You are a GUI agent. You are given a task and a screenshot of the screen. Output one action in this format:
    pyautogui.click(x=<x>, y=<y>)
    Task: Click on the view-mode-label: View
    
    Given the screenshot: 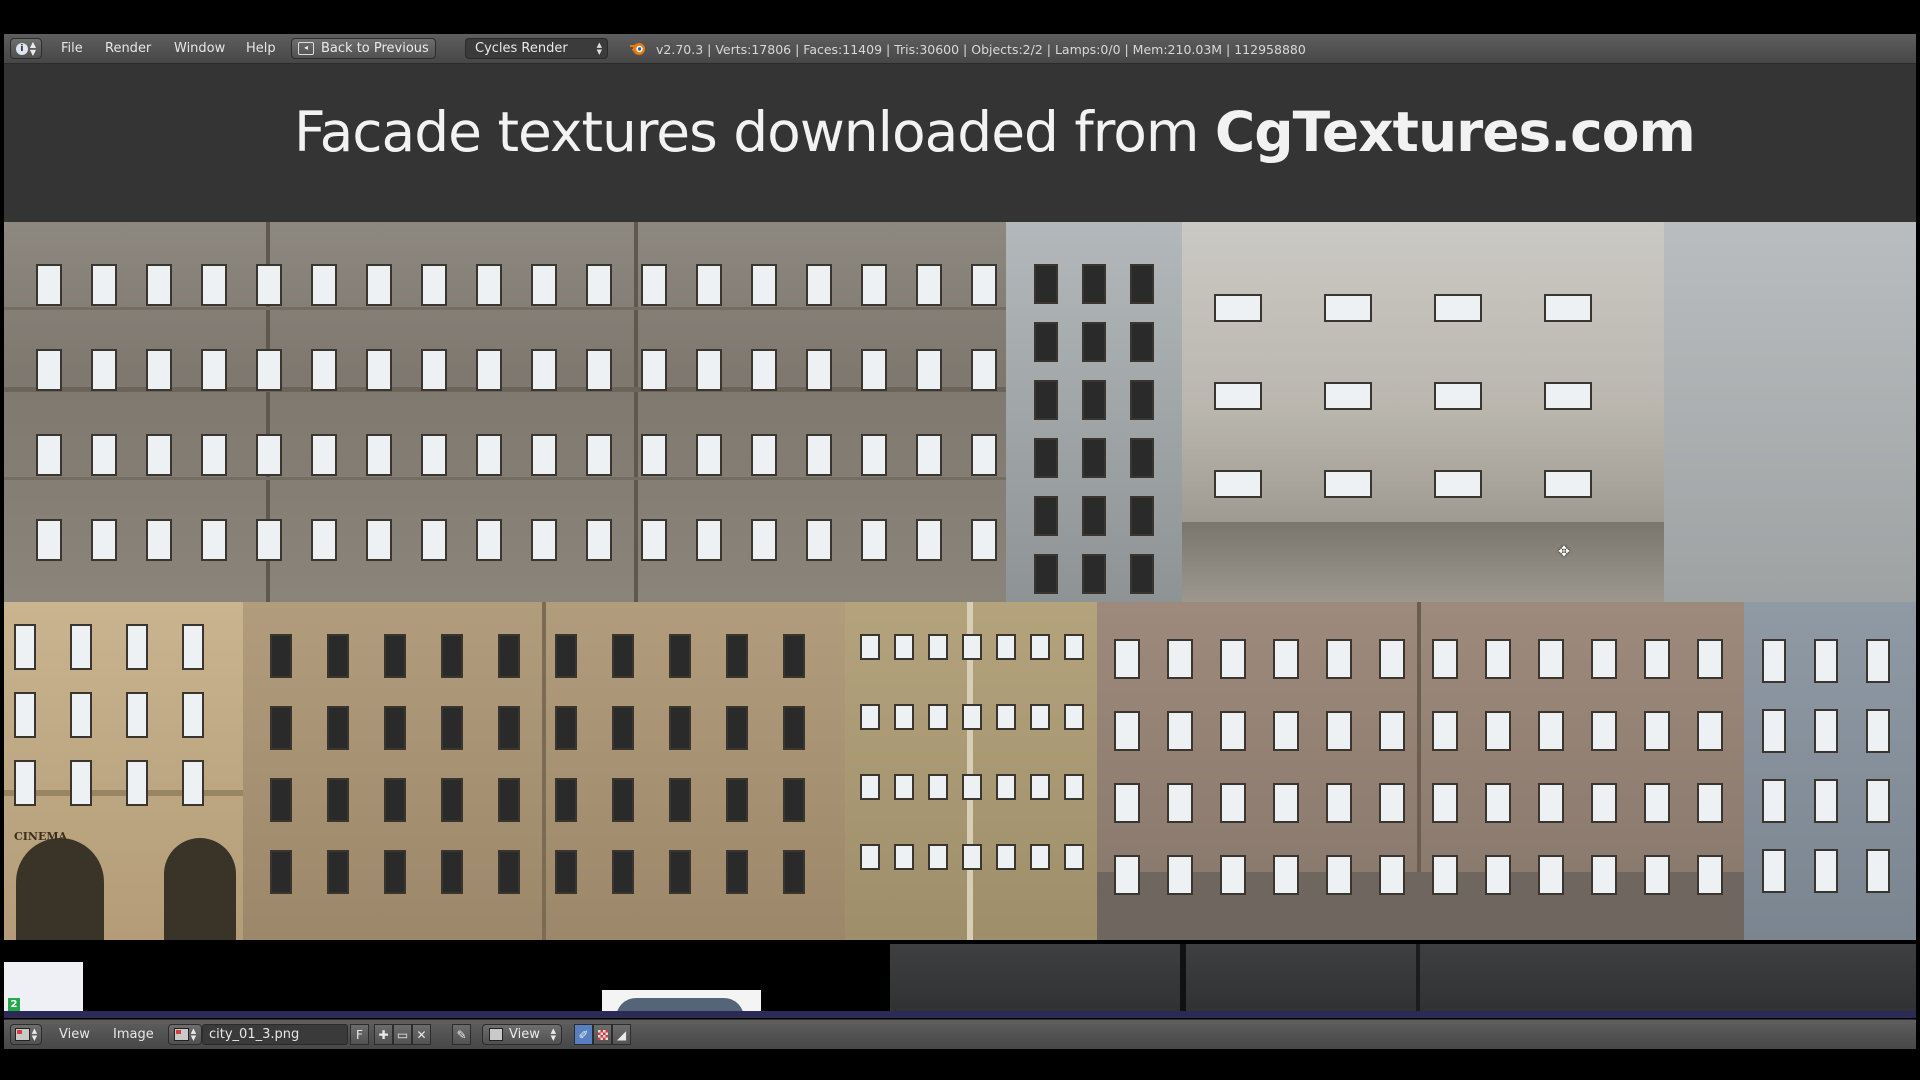 What is the action you would take?
    pyautogui.click(x=524, y=1034)
    